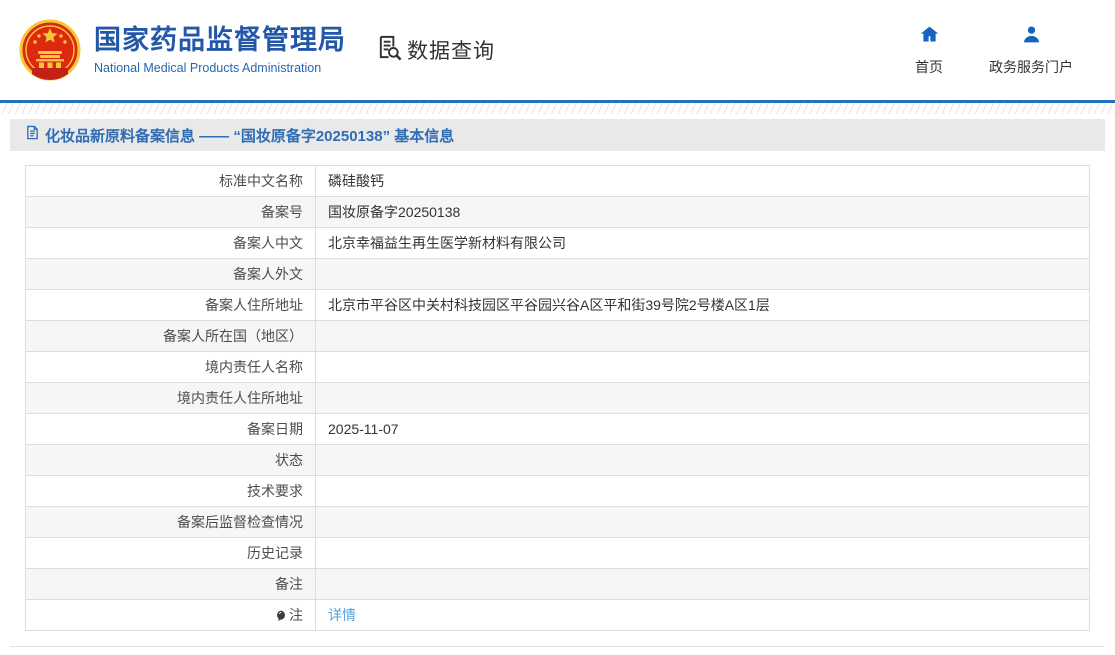  What do you see at coordinates (170, 212) in the screenshot?
I see `row-label: 备案号` at bounding box center [170, 212].